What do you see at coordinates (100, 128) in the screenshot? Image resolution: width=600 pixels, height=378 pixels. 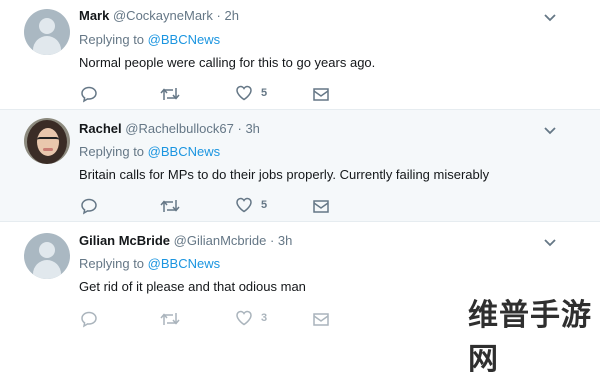 I see `author-name: Rachel` at bounding box center [100, 128].